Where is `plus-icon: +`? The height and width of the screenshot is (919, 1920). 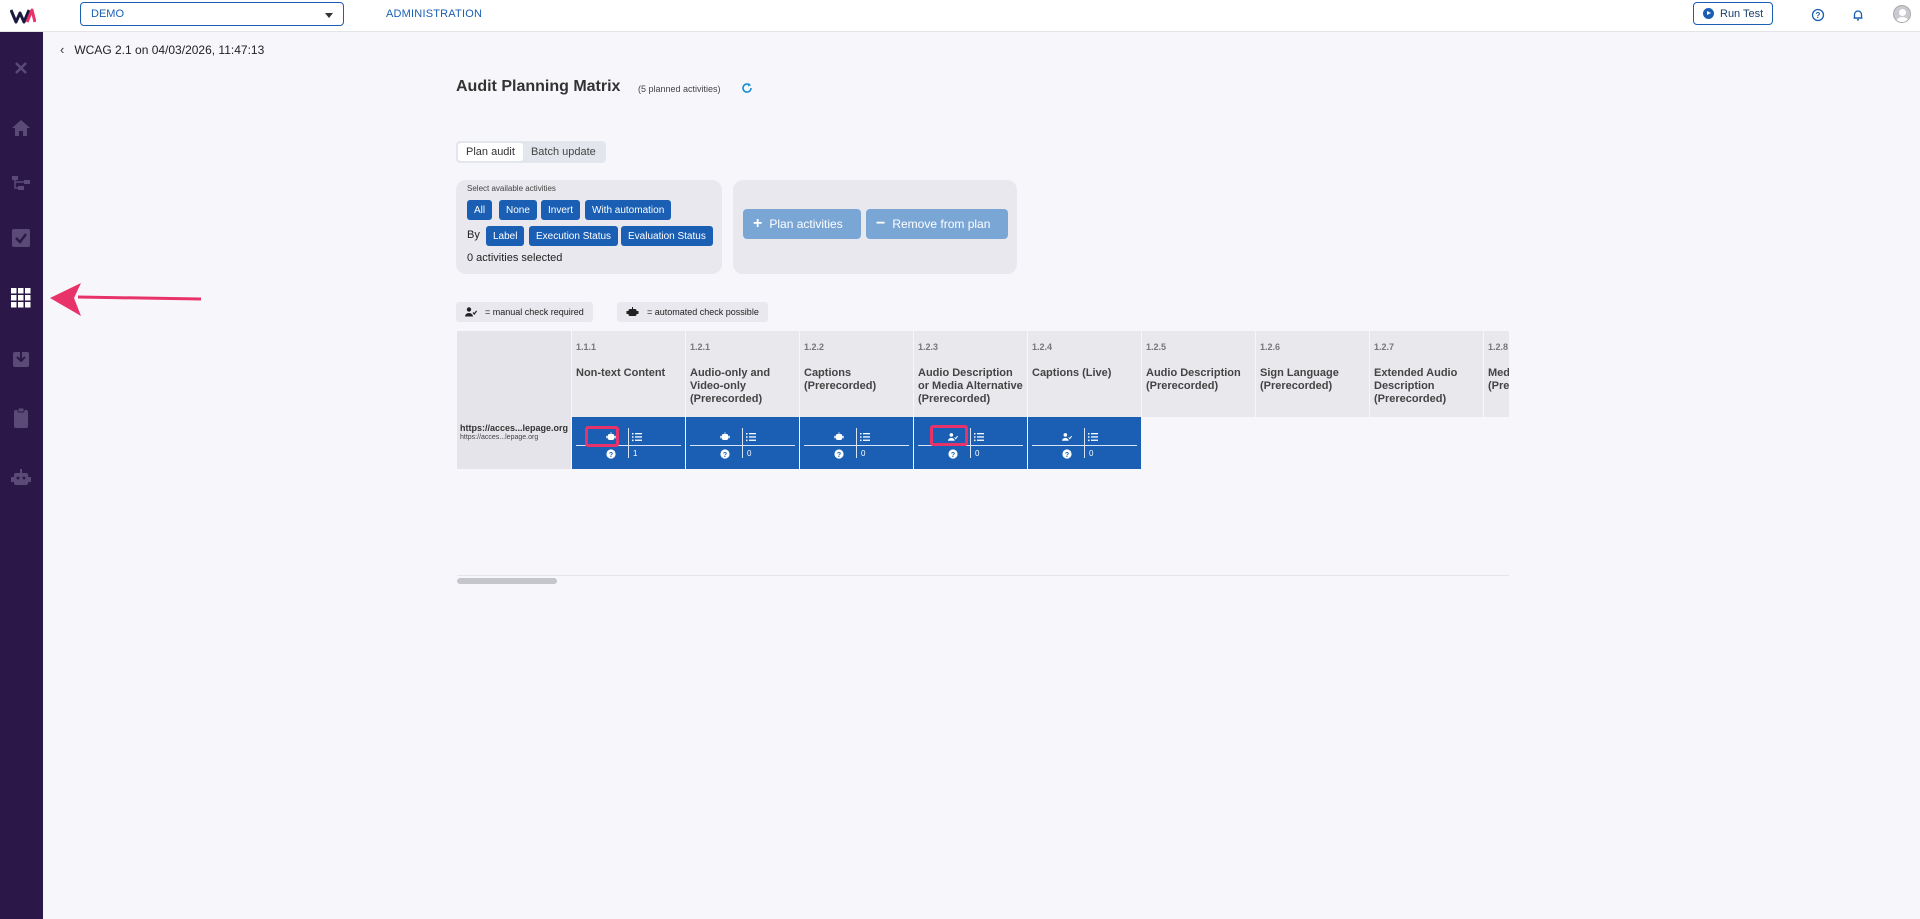 plus-icon: + is located at coordinates (758, 223).